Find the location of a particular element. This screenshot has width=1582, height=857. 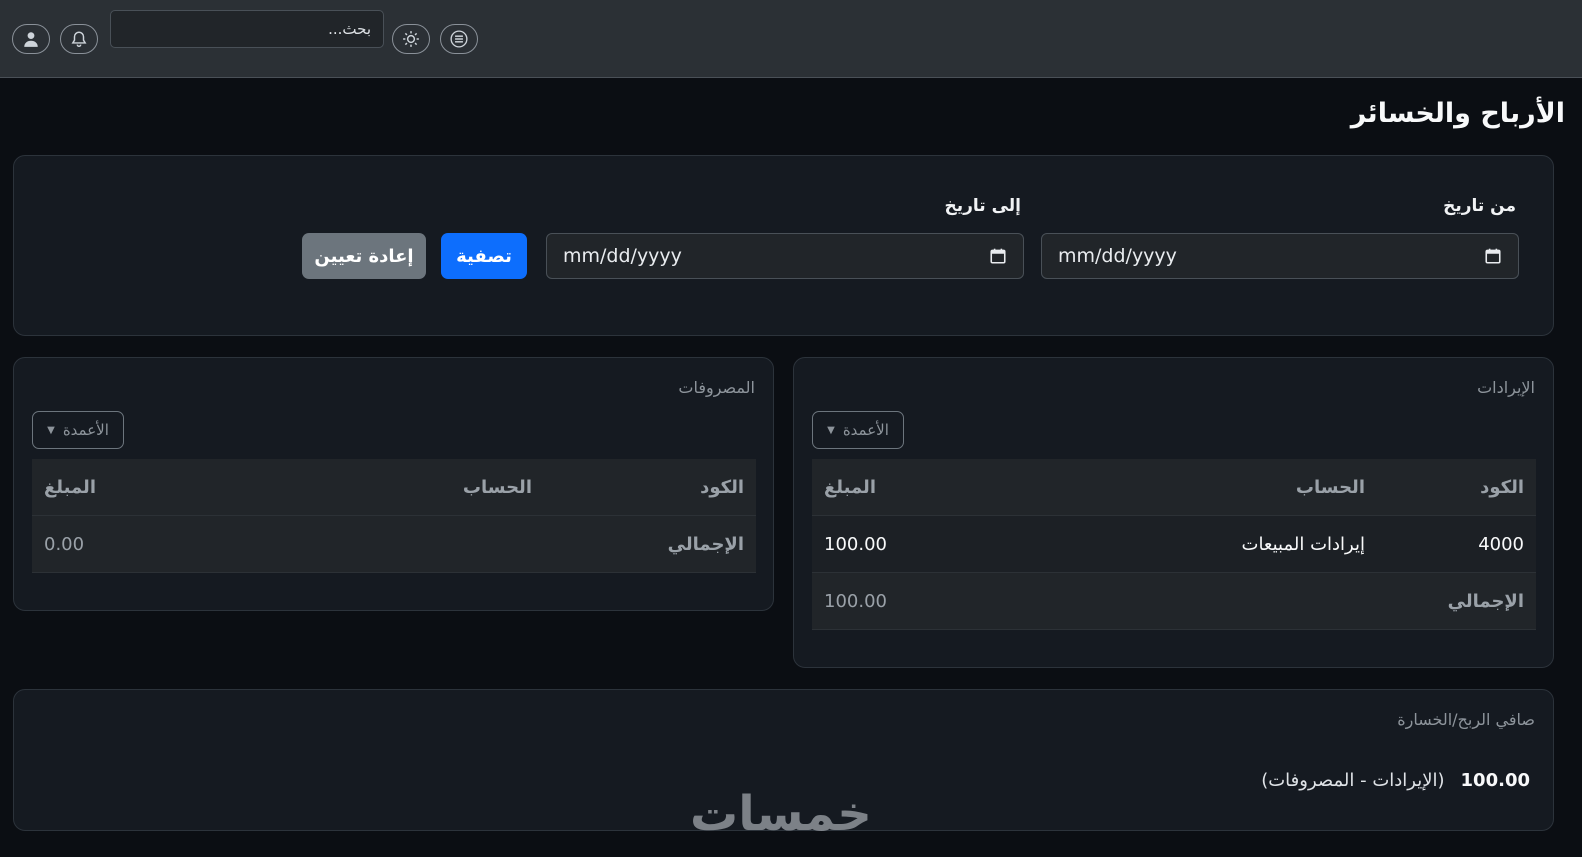

sidebar-toggle-button is located at coordinates (459, 39).